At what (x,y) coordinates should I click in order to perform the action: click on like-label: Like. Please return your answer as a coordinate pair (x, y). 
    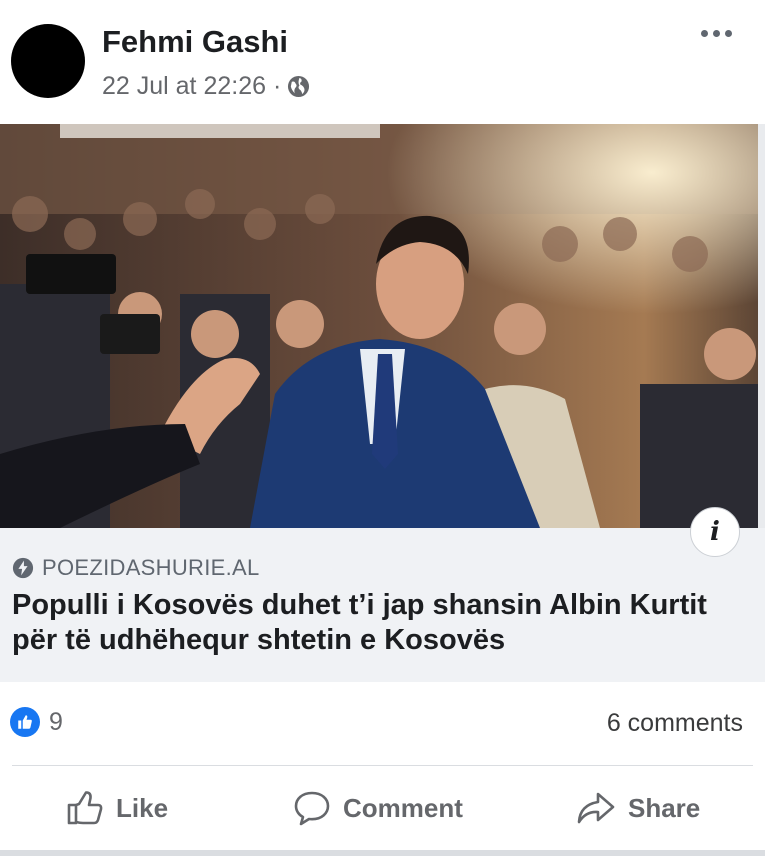
    Looking at the image, I should click on (142, 807).